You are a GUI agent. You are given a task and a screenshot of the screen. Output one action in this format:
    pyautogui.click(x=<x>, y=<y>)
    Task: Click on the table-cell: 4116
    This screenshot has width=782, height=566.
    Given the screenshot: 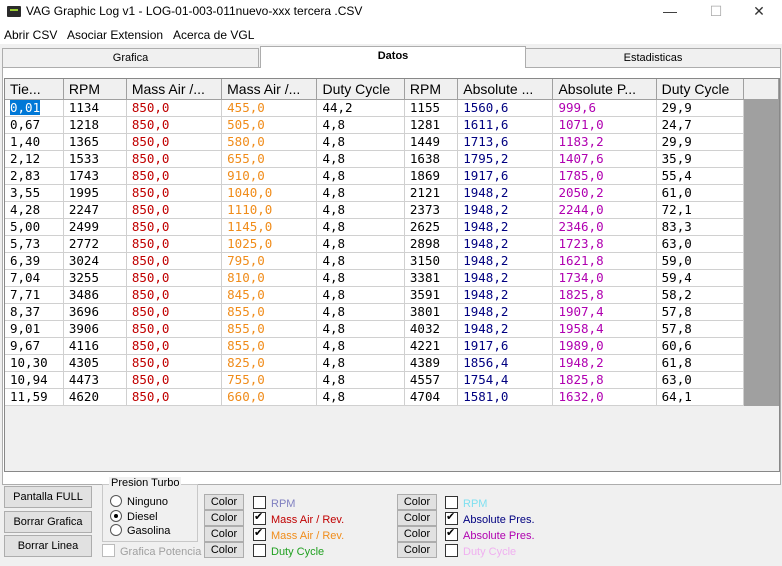 What is the action you would take?
    pyautogui.click(x=95, y=346)
    